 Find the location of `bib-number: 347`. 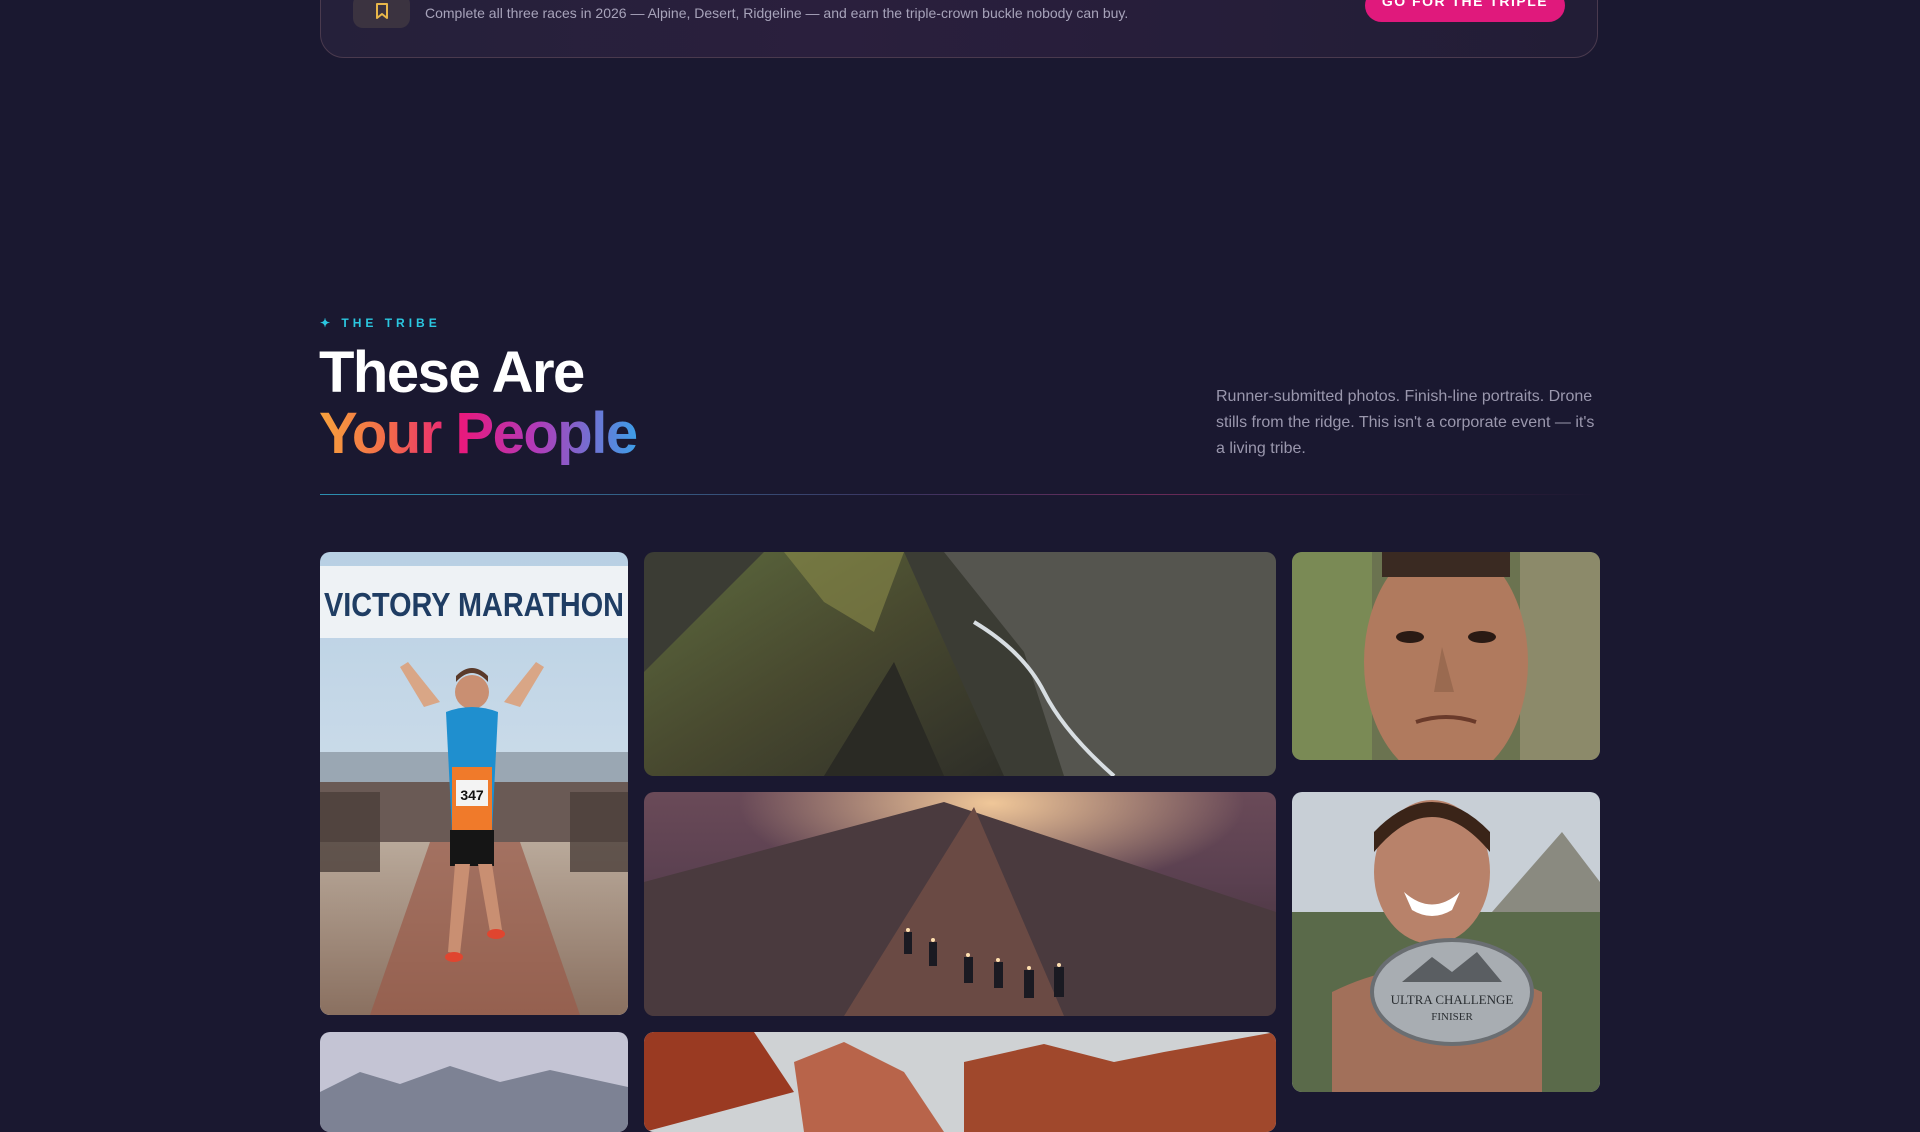

bib-number: 347 is located at coordinates (472, 795).